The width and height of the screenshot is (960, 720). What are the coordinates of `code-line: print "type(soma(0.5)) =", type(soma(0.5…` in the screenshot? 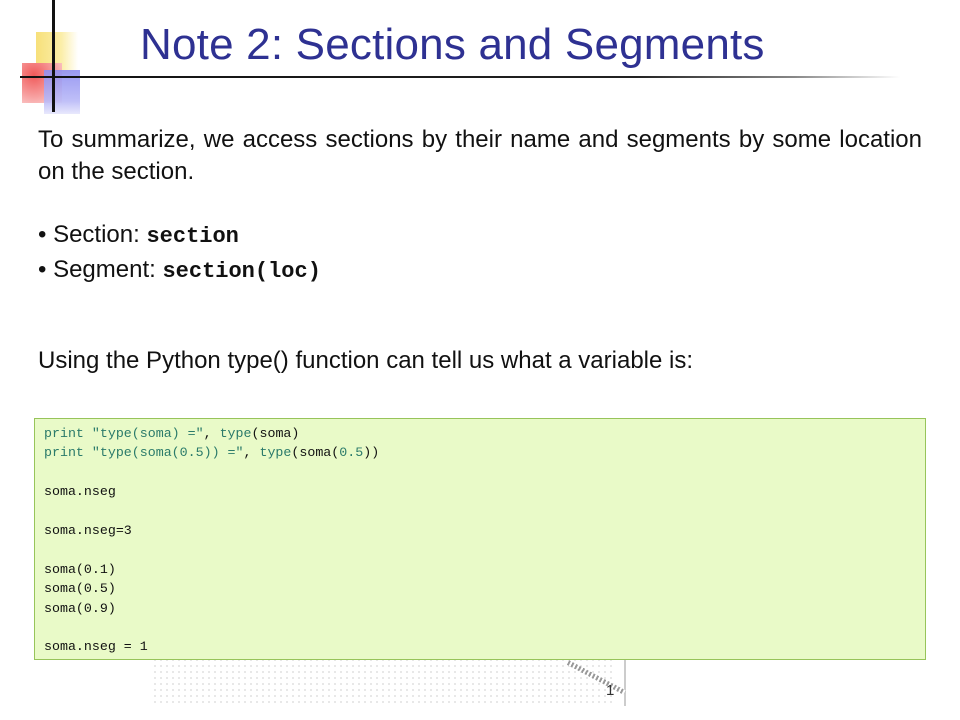 It's located at (212, 453).